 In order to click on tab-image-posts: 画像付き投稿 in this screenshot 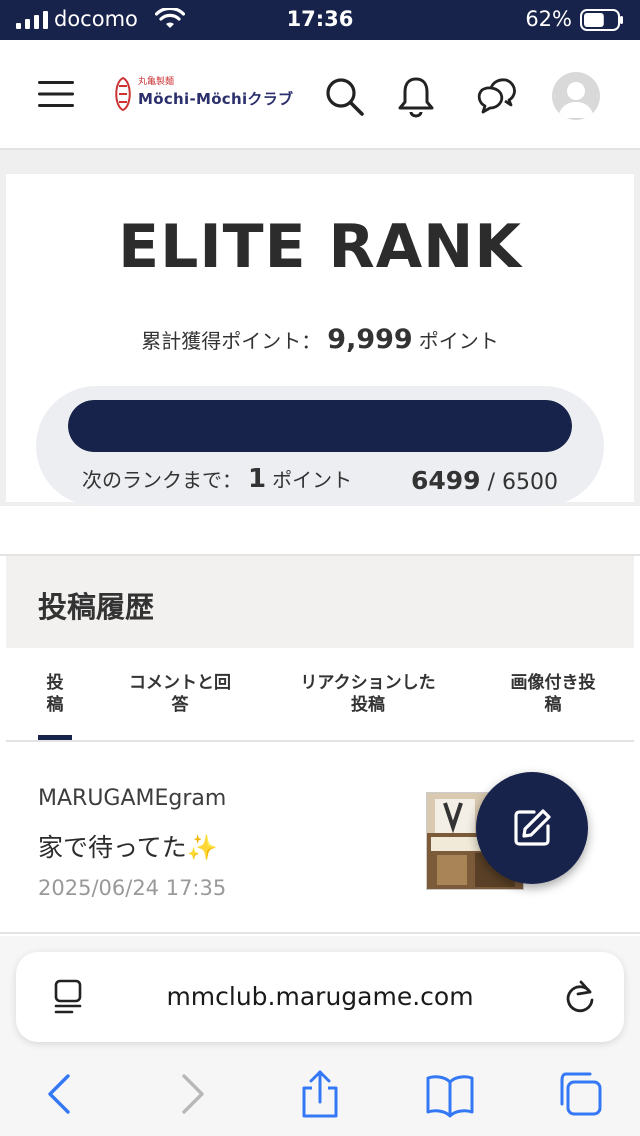, I will do `click(553, 694)`.